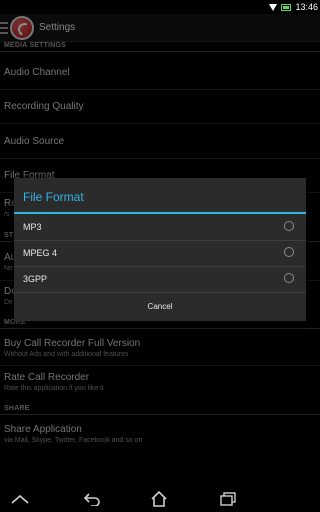 The width and height of the screenshot is (320, 512). Describe the element at coordinates (20, 499) in the screenshot. I see `hide-keyboard-chevron-icon` at that location.